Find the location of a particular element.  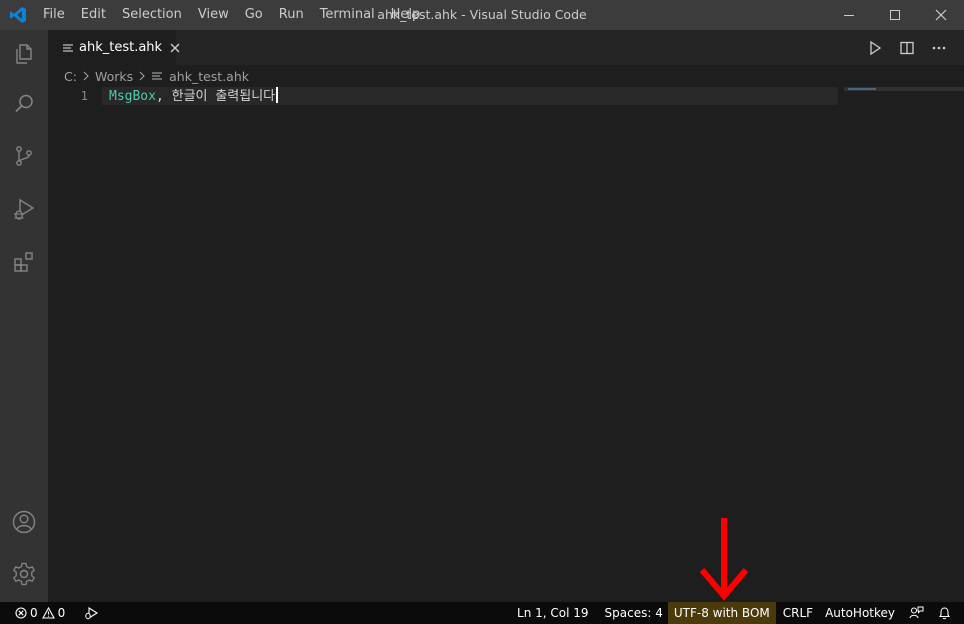

search-button is located at coordinates (24, 104).